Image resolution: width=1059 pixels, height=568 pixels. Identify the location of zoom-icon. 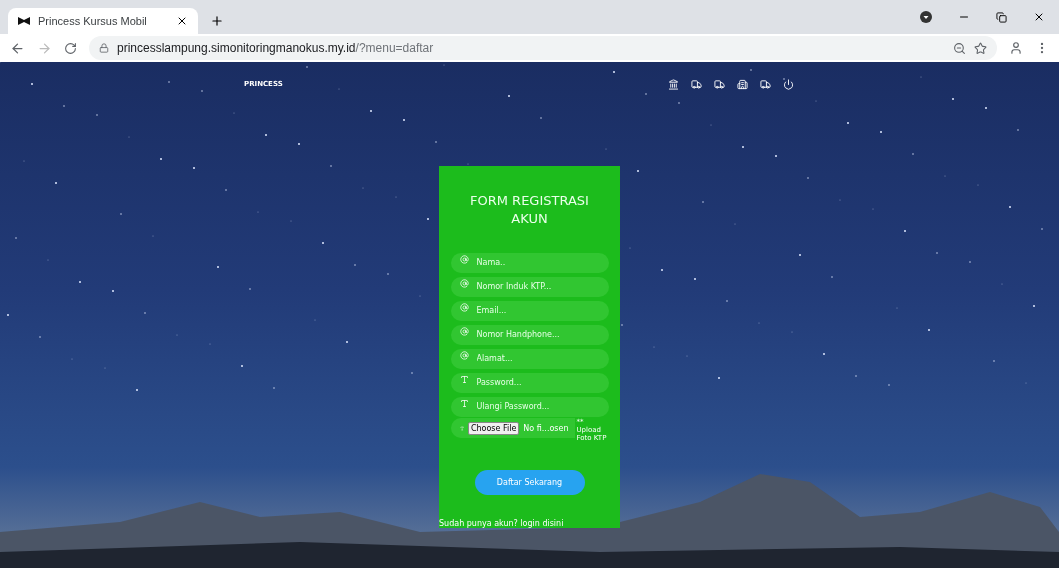
(959, 48).